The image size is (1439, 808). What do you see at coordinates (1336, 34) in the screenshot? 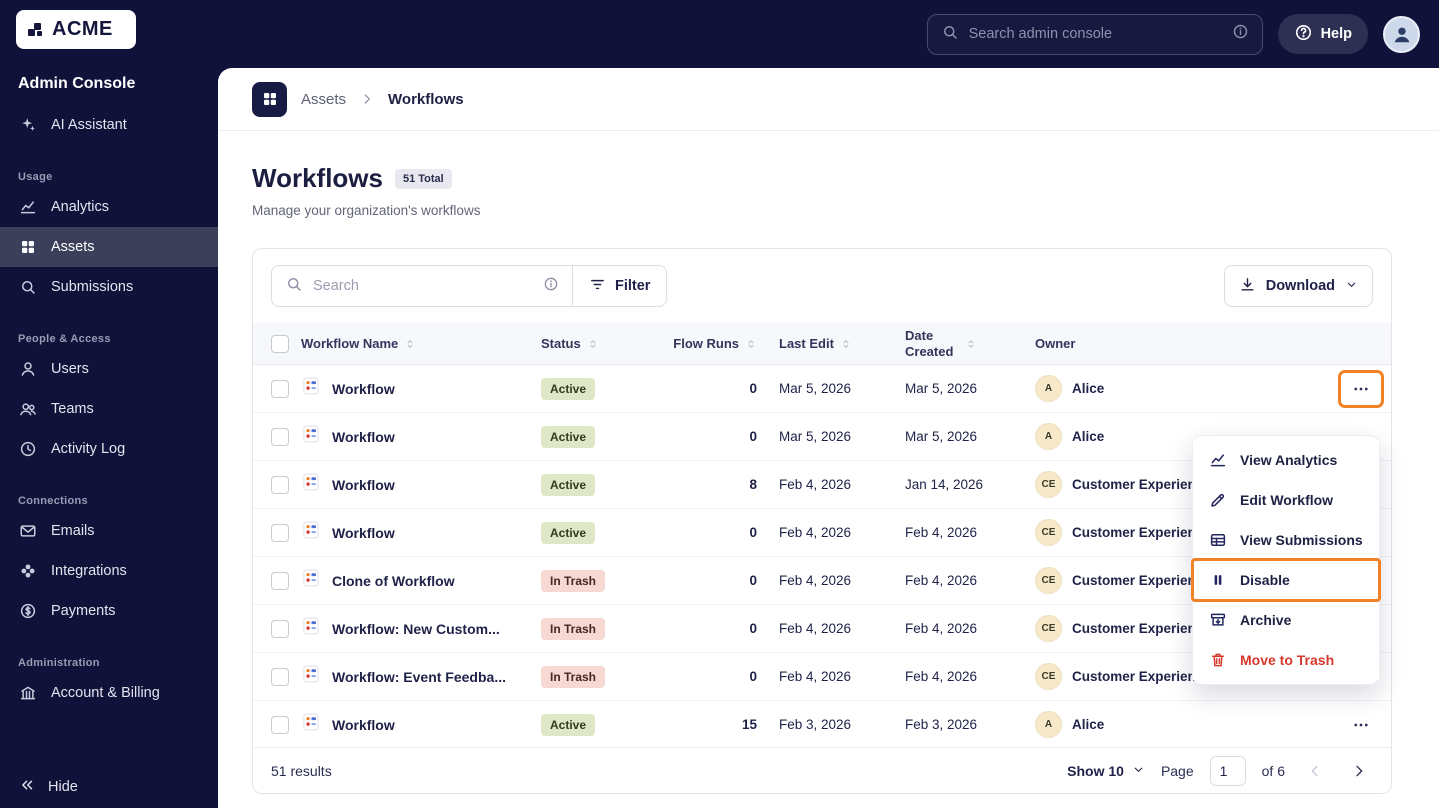
I see `help-label: Help` at bounding box center [1336, 34].